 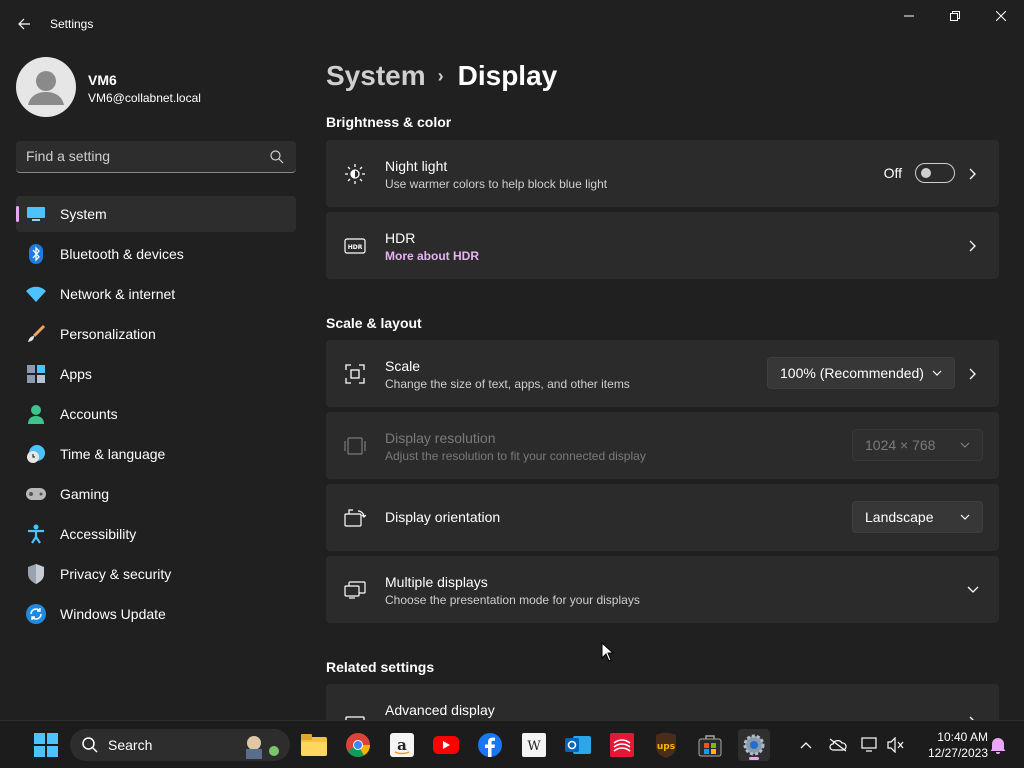 I want to click on taskbar-youtube, so click(x=446, y=745).